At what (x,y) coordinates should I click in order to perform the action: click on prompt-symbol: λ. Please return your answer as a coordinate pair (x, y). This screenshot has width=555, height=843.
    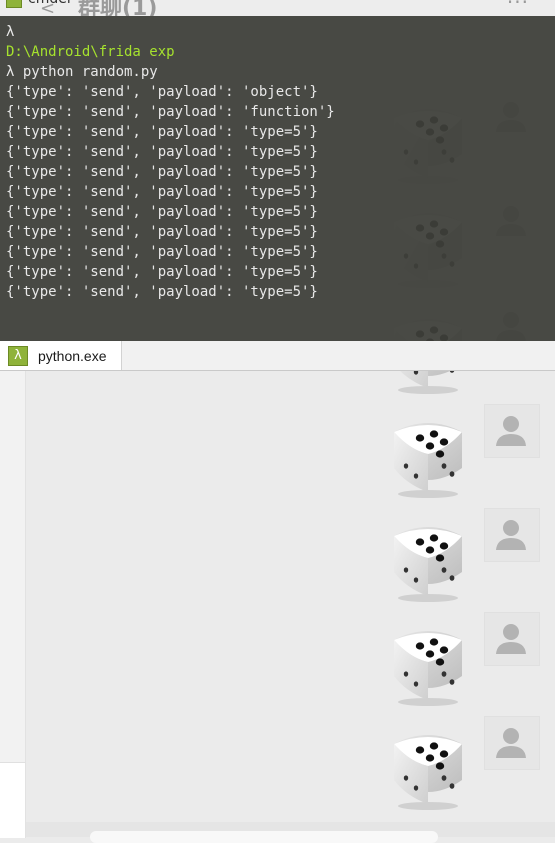
    Looking at the image, I should click on (10, 32).